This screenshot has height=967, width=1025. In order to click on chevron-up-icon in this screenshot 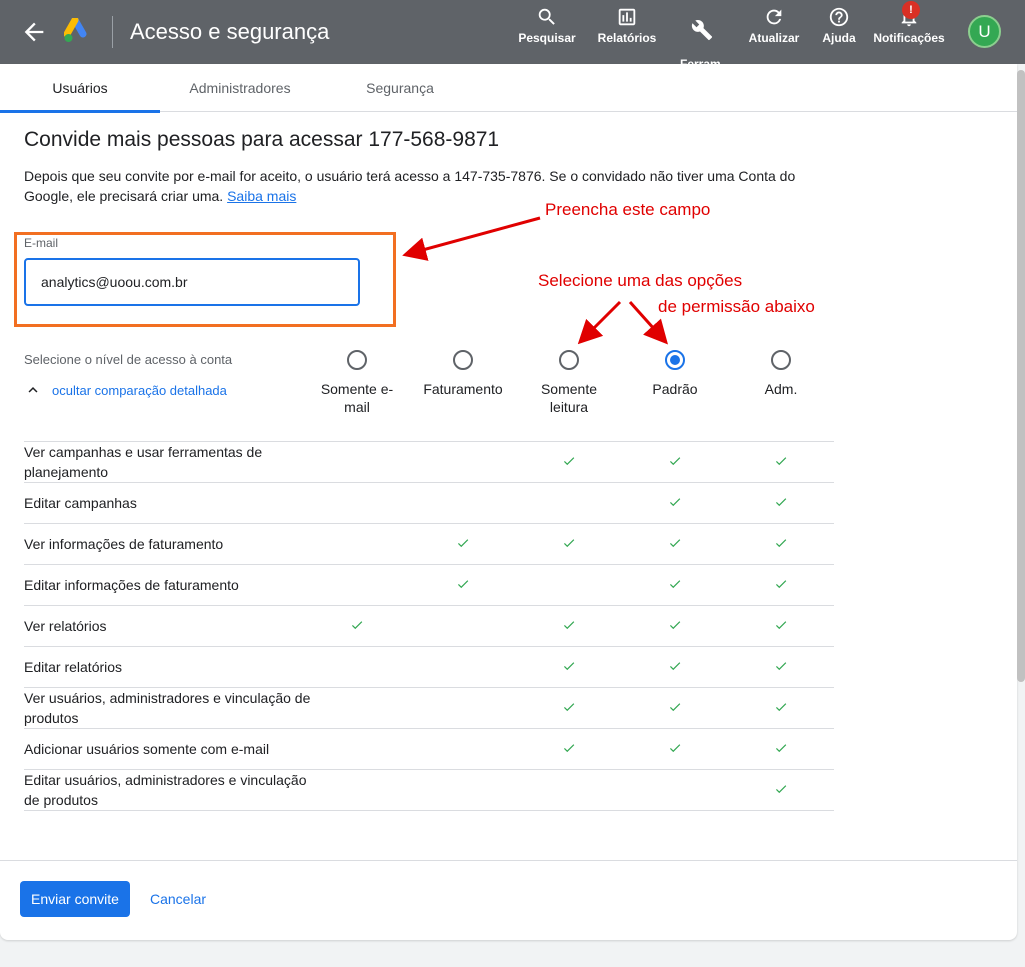, I will do `click(33, 390)`.